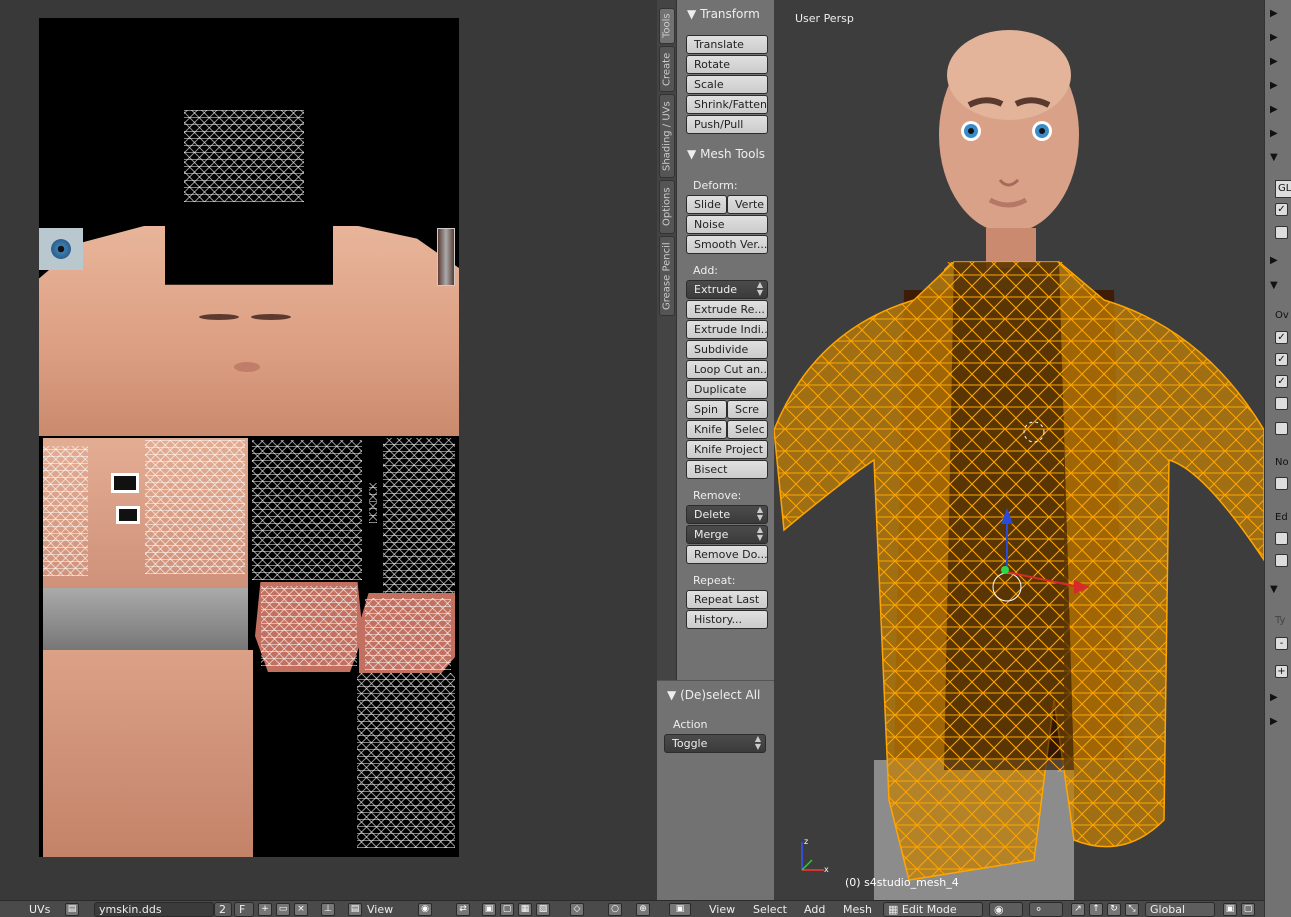 The height and width of the screenshot is (917, 1291). I want to click on orientation-dropdown: Global, so click(1180, 909).